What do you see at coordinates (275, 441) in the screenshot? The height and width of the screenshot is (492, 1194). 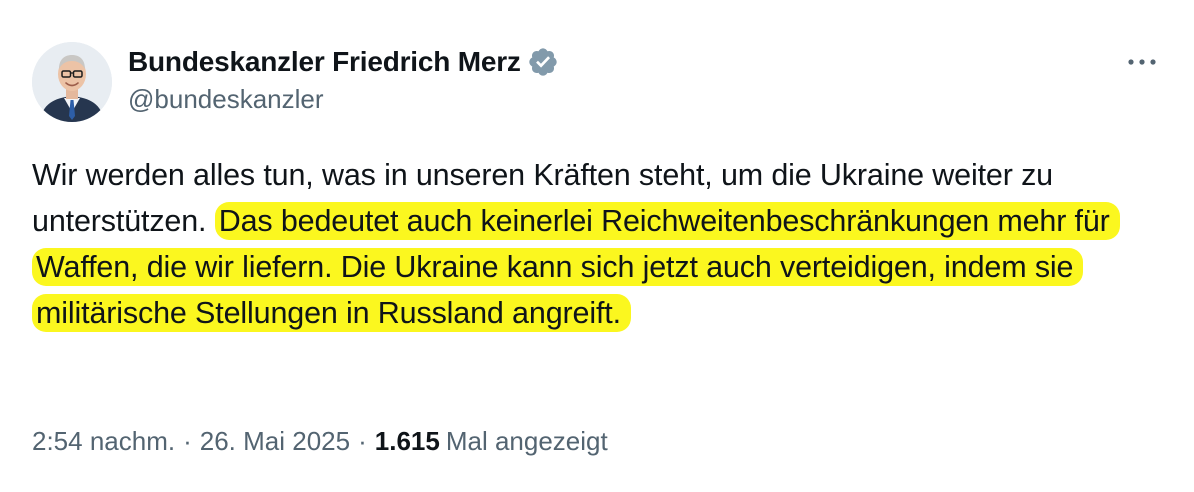 I see `tweet-date: 26. Mai 2025` at bounding box center [275, 441].